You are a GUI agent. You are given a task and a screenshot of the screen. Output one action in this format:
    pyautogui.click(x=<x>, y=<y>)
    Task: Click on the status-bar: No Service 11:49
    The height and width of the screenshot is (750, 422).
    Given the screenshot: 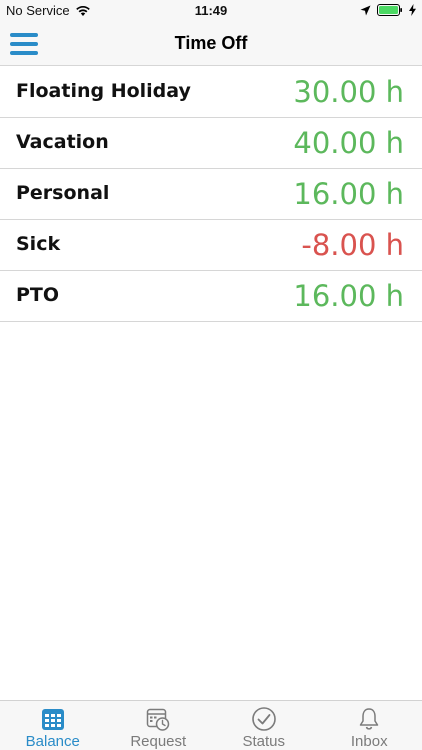 What is the action you would take?
    pyautogui.click(x=211, y=11)
    